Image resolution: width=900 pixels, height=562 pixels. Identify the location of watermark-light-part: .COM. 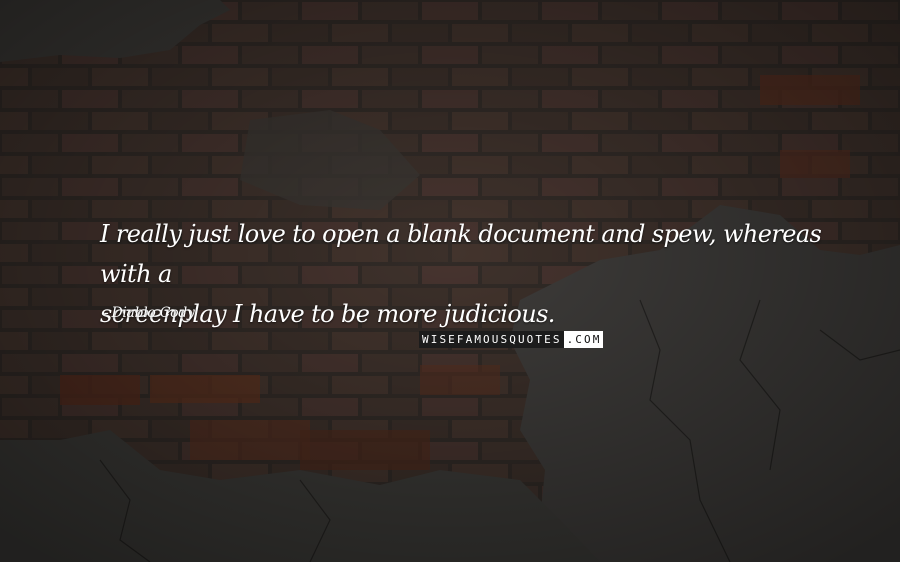
(583, 339).